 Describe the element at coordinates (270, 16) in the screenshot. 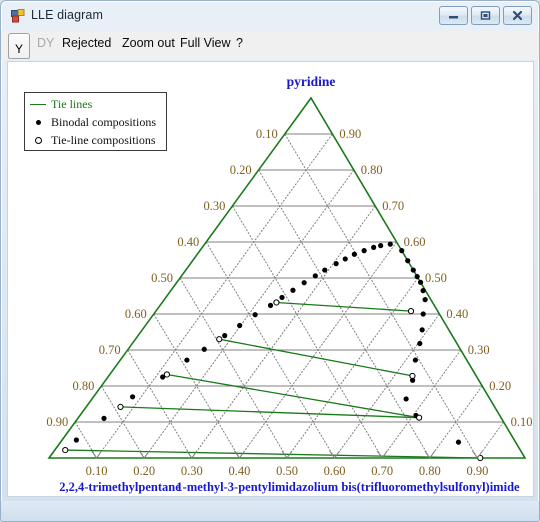

I see `title-bar: LLE diagram` at that location.